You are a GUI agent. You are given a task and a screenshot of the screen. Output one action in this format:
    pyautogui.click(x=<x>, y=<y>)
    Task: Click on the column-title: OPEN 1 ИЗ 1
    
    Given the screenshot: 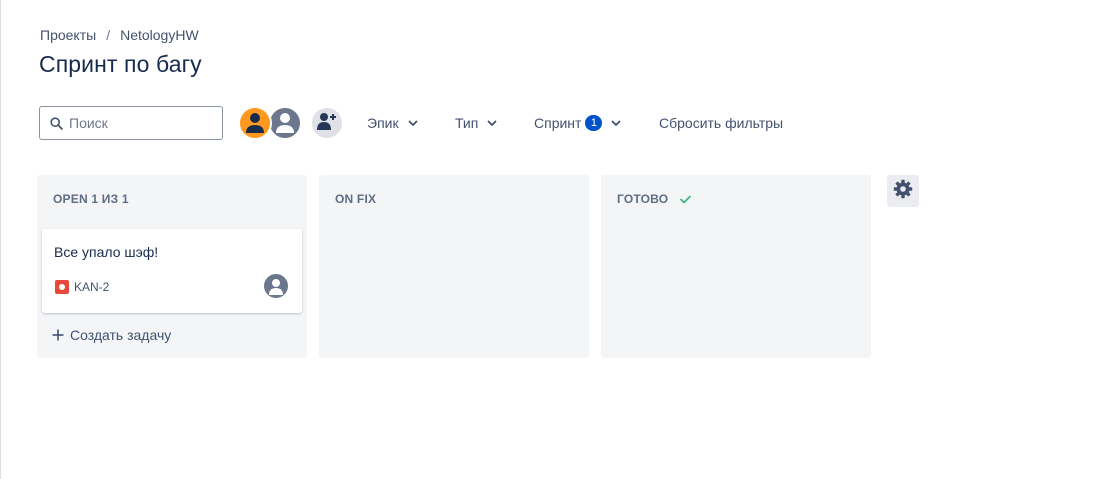 What is the action you would take?
    pyautogui.click(x=91, y=199)
    